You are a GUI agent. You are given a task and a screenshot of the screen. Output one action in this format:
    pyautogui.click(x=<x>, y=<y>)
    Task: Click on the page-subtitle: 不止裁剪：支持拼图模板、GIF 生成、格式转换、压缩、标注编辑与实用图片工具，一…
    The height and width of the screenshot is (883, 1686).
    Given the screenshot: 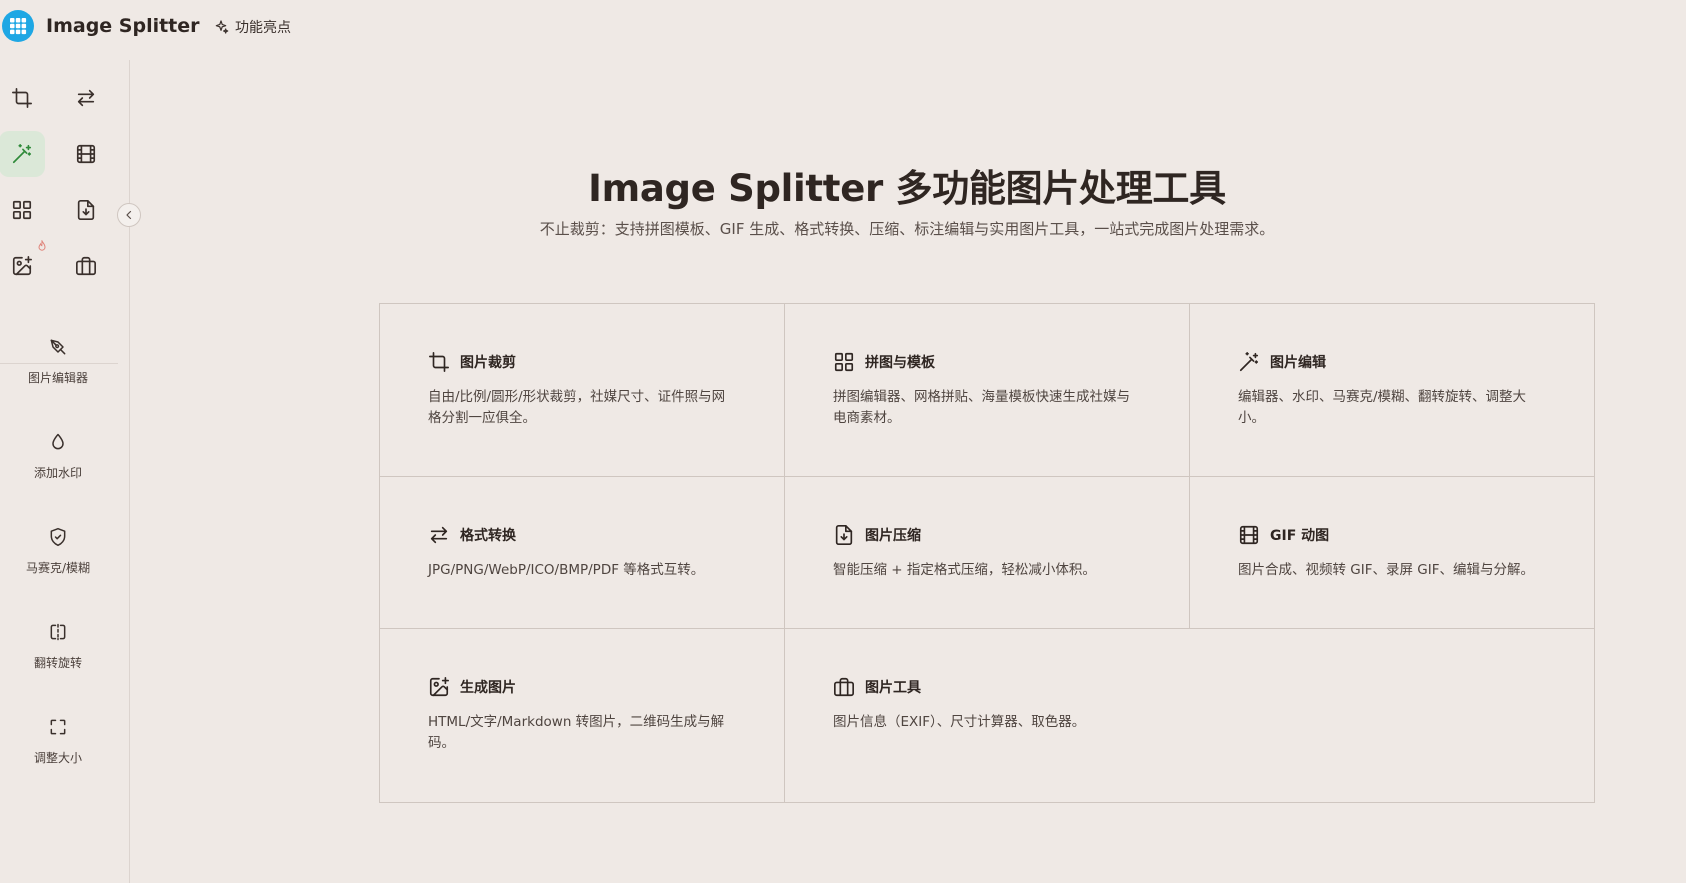 What is the action you would take?
    pyautogui.click(x=907, y=229)
    